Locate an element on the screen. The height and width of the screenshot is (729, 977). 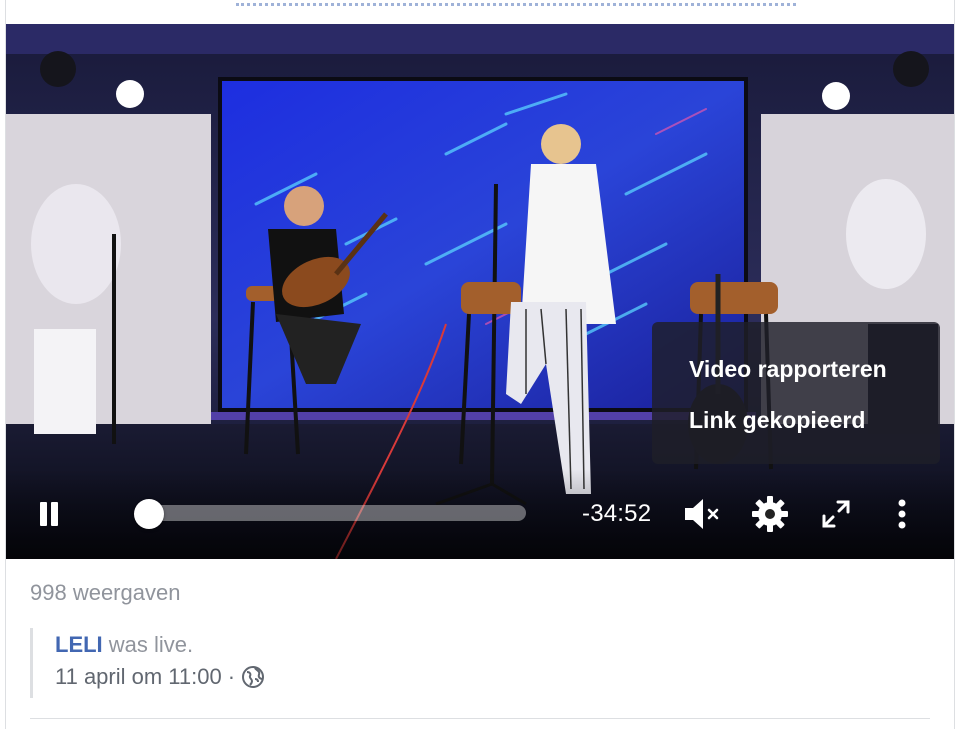
pause-button is located at coordinates (50, 514).